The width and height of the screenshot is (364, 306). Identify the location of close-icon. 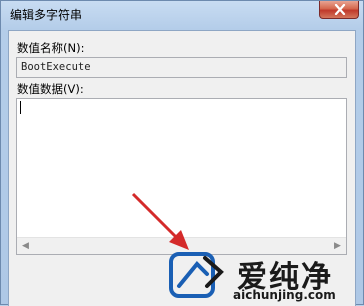
(340, 9).